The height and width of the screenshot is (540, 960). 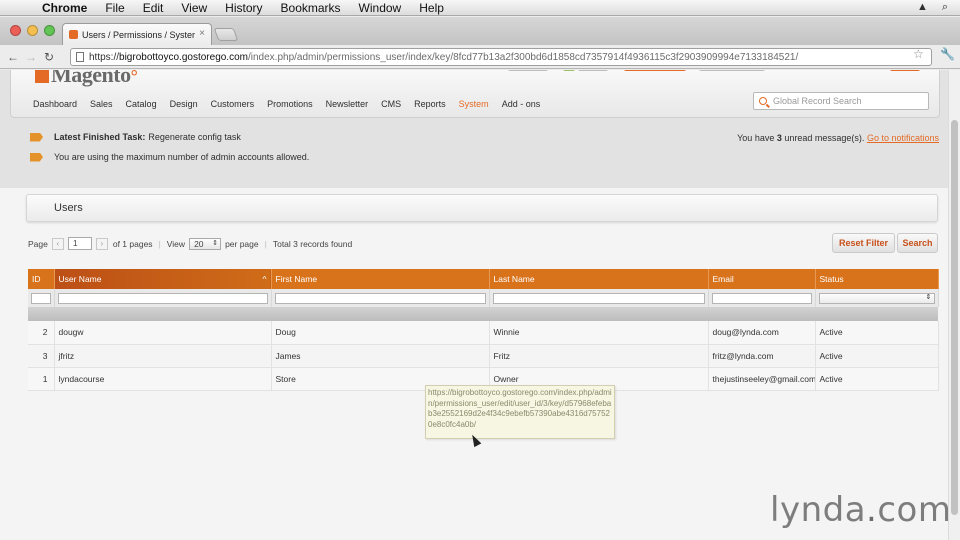 What do you see at coordinates (761, 298) in the screenshot?
I see `filter-email-input` at bounding box center [761, 298].